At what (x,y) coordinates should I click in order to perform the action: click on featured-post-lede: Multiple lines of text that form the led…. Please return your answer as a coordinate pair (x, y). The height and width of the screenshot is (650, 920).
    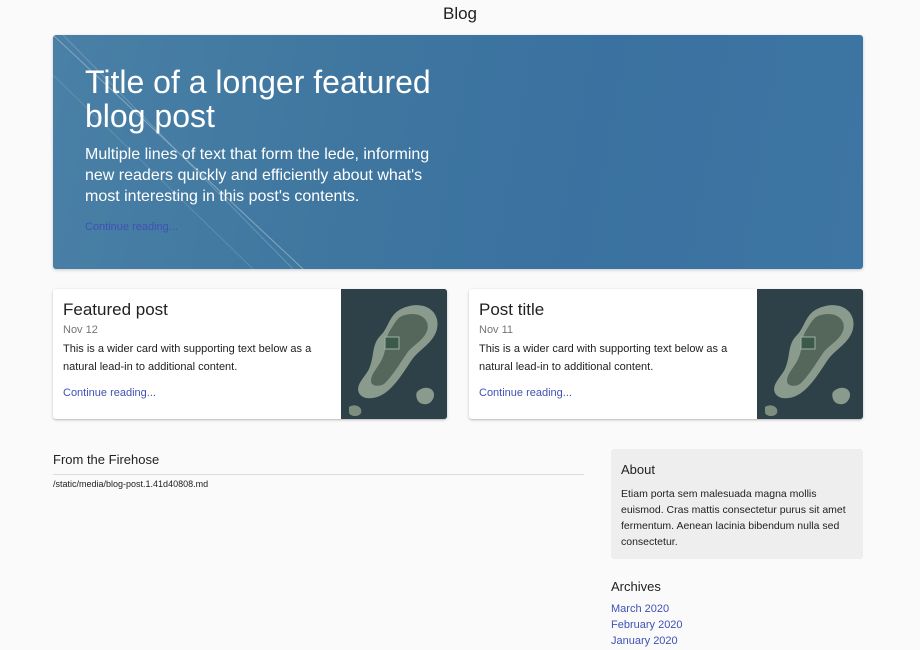
    Looking at the image, I should click on (257, 175).